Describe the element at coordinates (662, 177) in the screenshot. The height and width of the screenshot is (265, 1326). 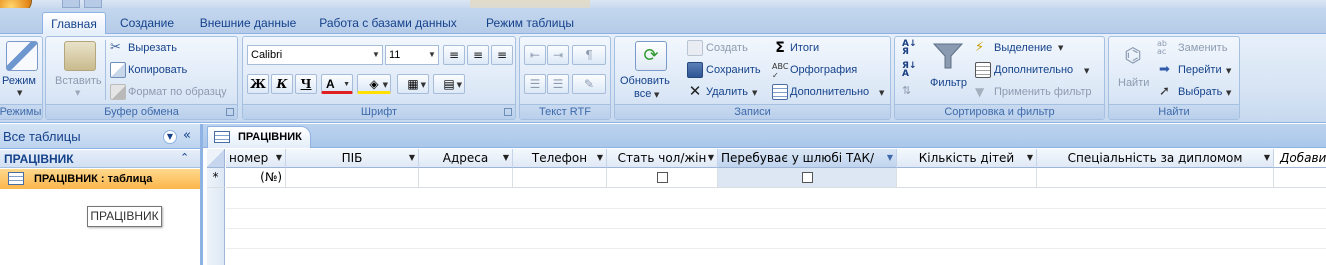
I see `gender-checkbox` at that location.